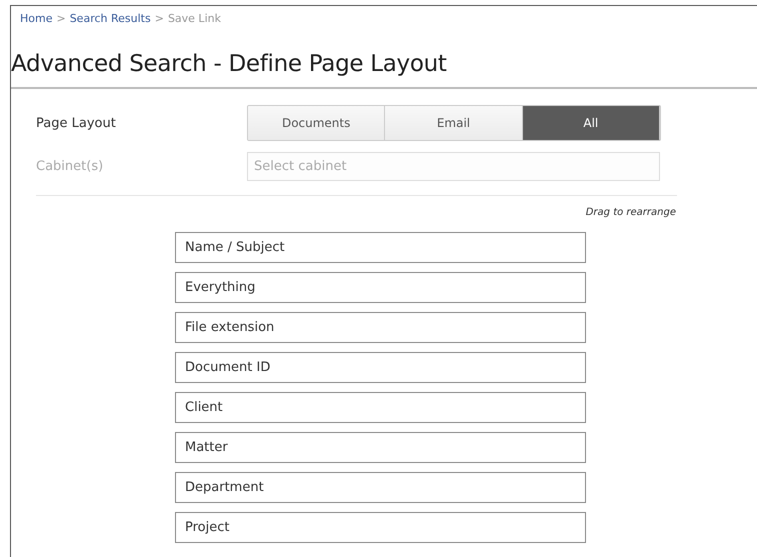  Describe the element at coordinates (110, 18) in the screenshot. I see `breadcrumb-link: Search Results` at that location.